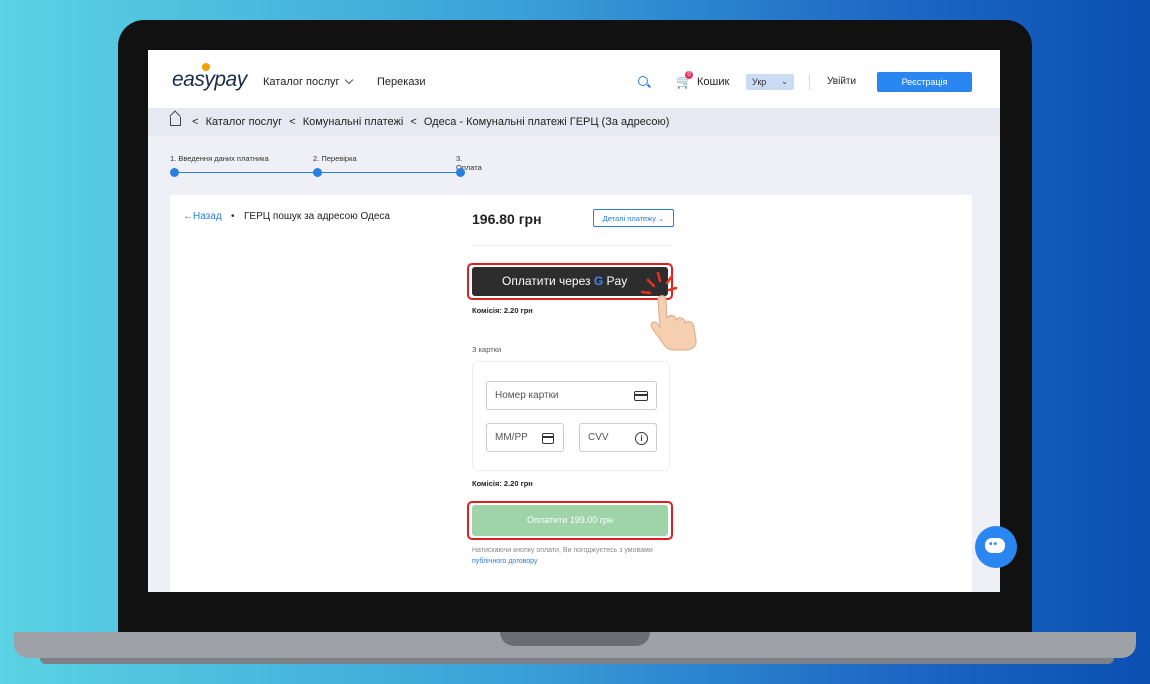  Describe the element at coordinates (308, 81) in the screenshot. I see `nav-catalog: Каталог послуг` at that location.